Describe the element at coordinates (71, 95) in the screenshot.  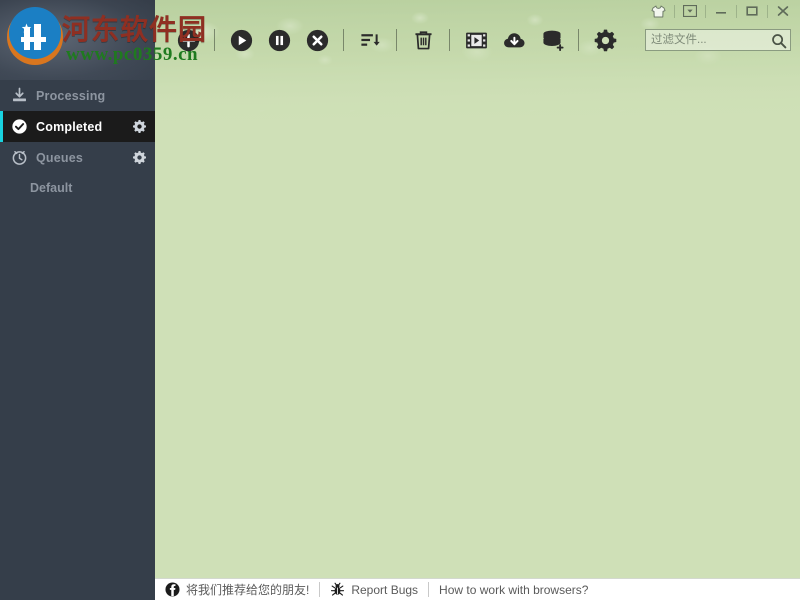
I see `sidebar-item-label: Processing` at that location.